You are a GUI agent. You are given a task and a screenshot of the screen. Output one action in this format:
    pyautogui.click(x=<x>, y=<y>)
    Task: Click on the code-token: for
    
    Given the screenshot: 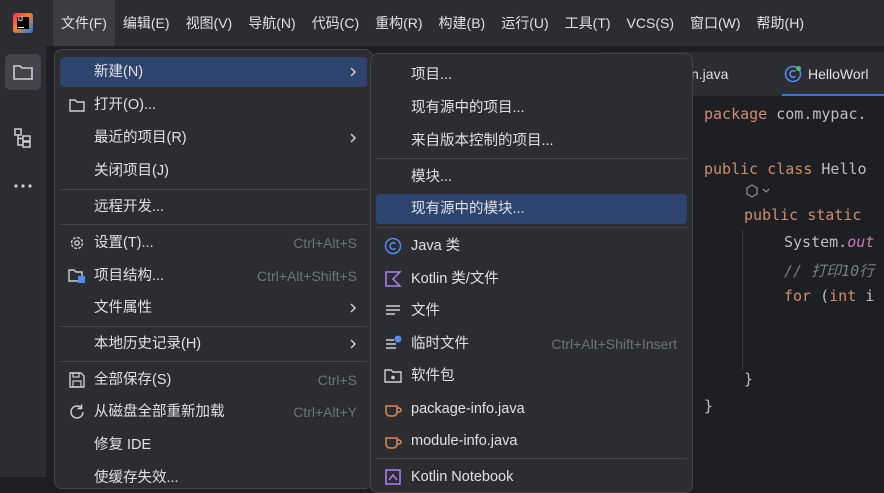 What is the action you would take?
    pyautogui.click(x=798, y=296)
    